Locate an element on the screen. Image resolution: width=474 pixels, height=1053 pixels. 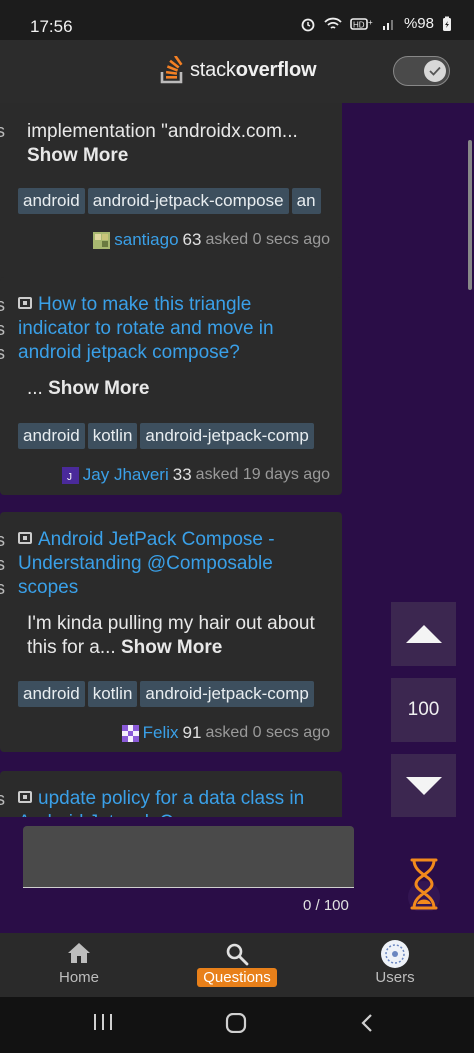
owner-name: Jay Jhaveri is located at coordinates (126, 475).